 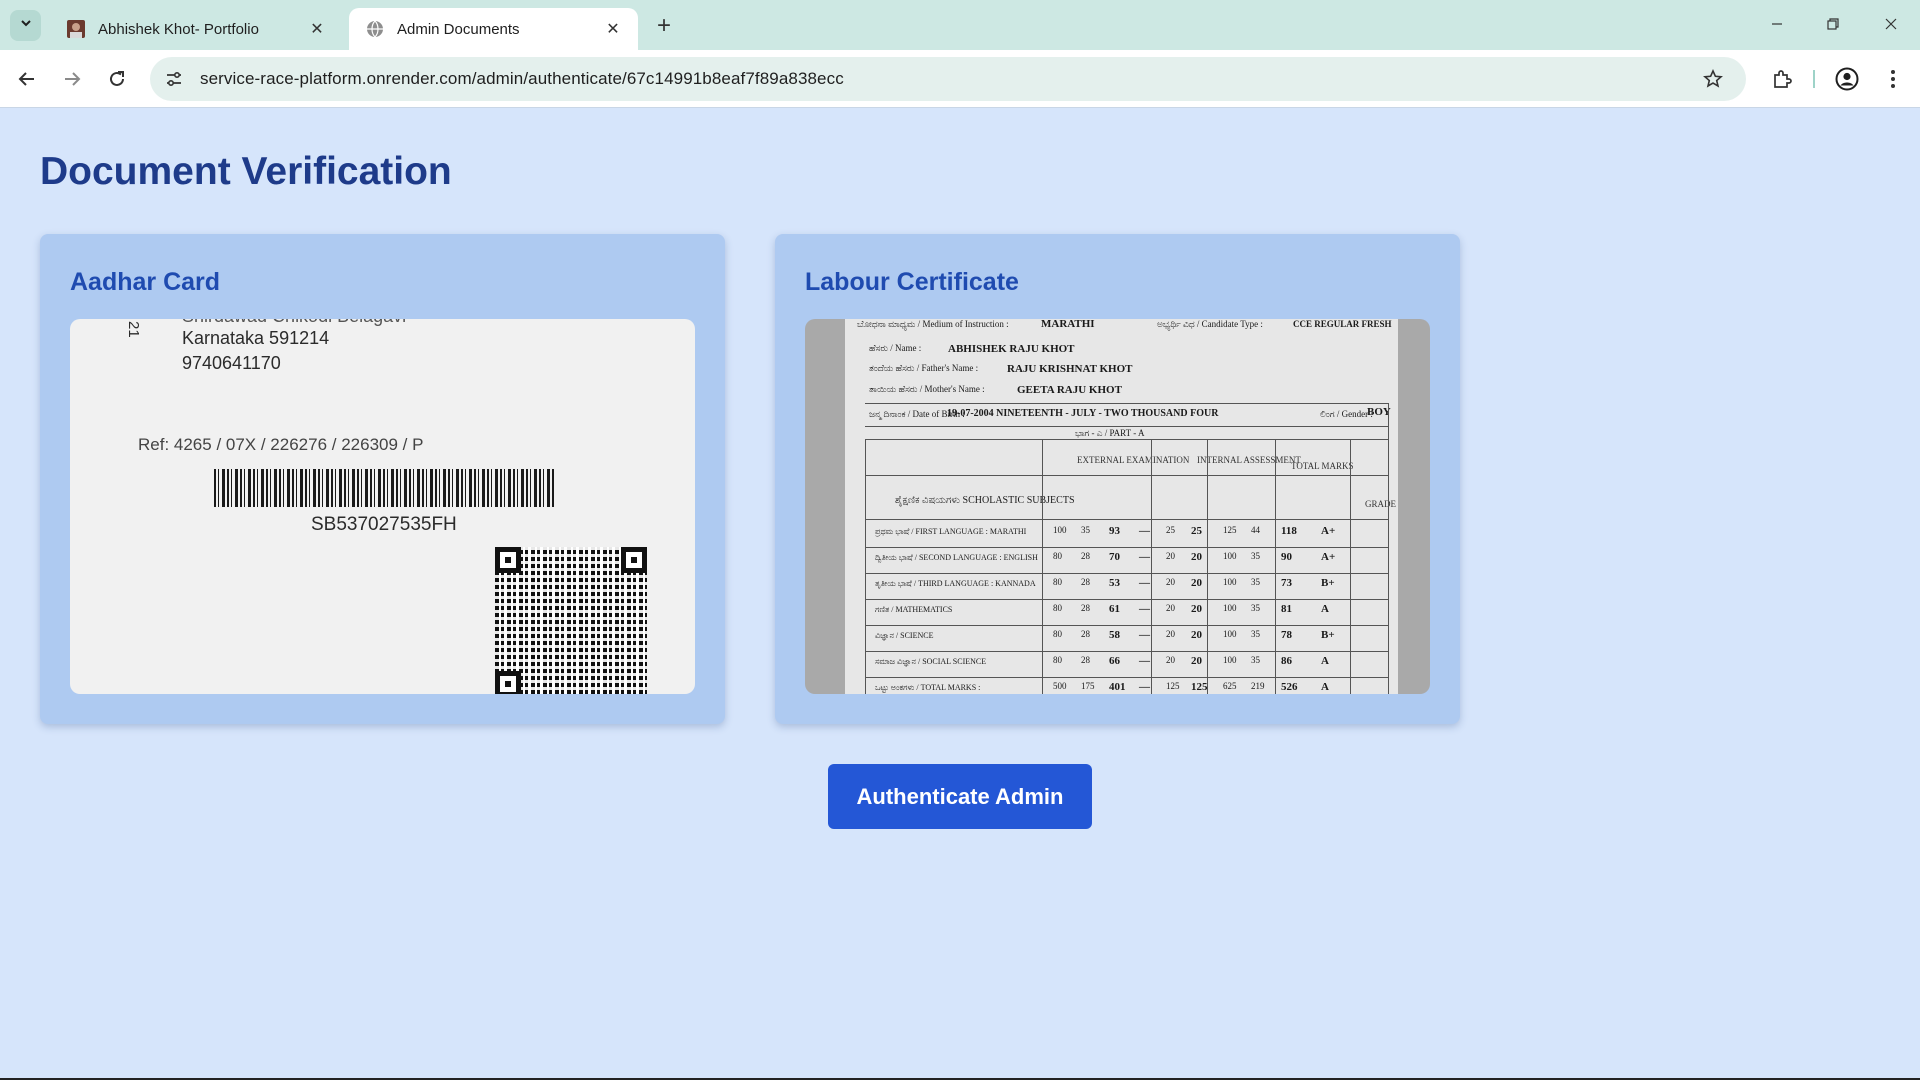 What do you see at coordinates (1117, 687) in the screenshot?
I see `marks-cell: 401` at bounding box center [1117, 687].